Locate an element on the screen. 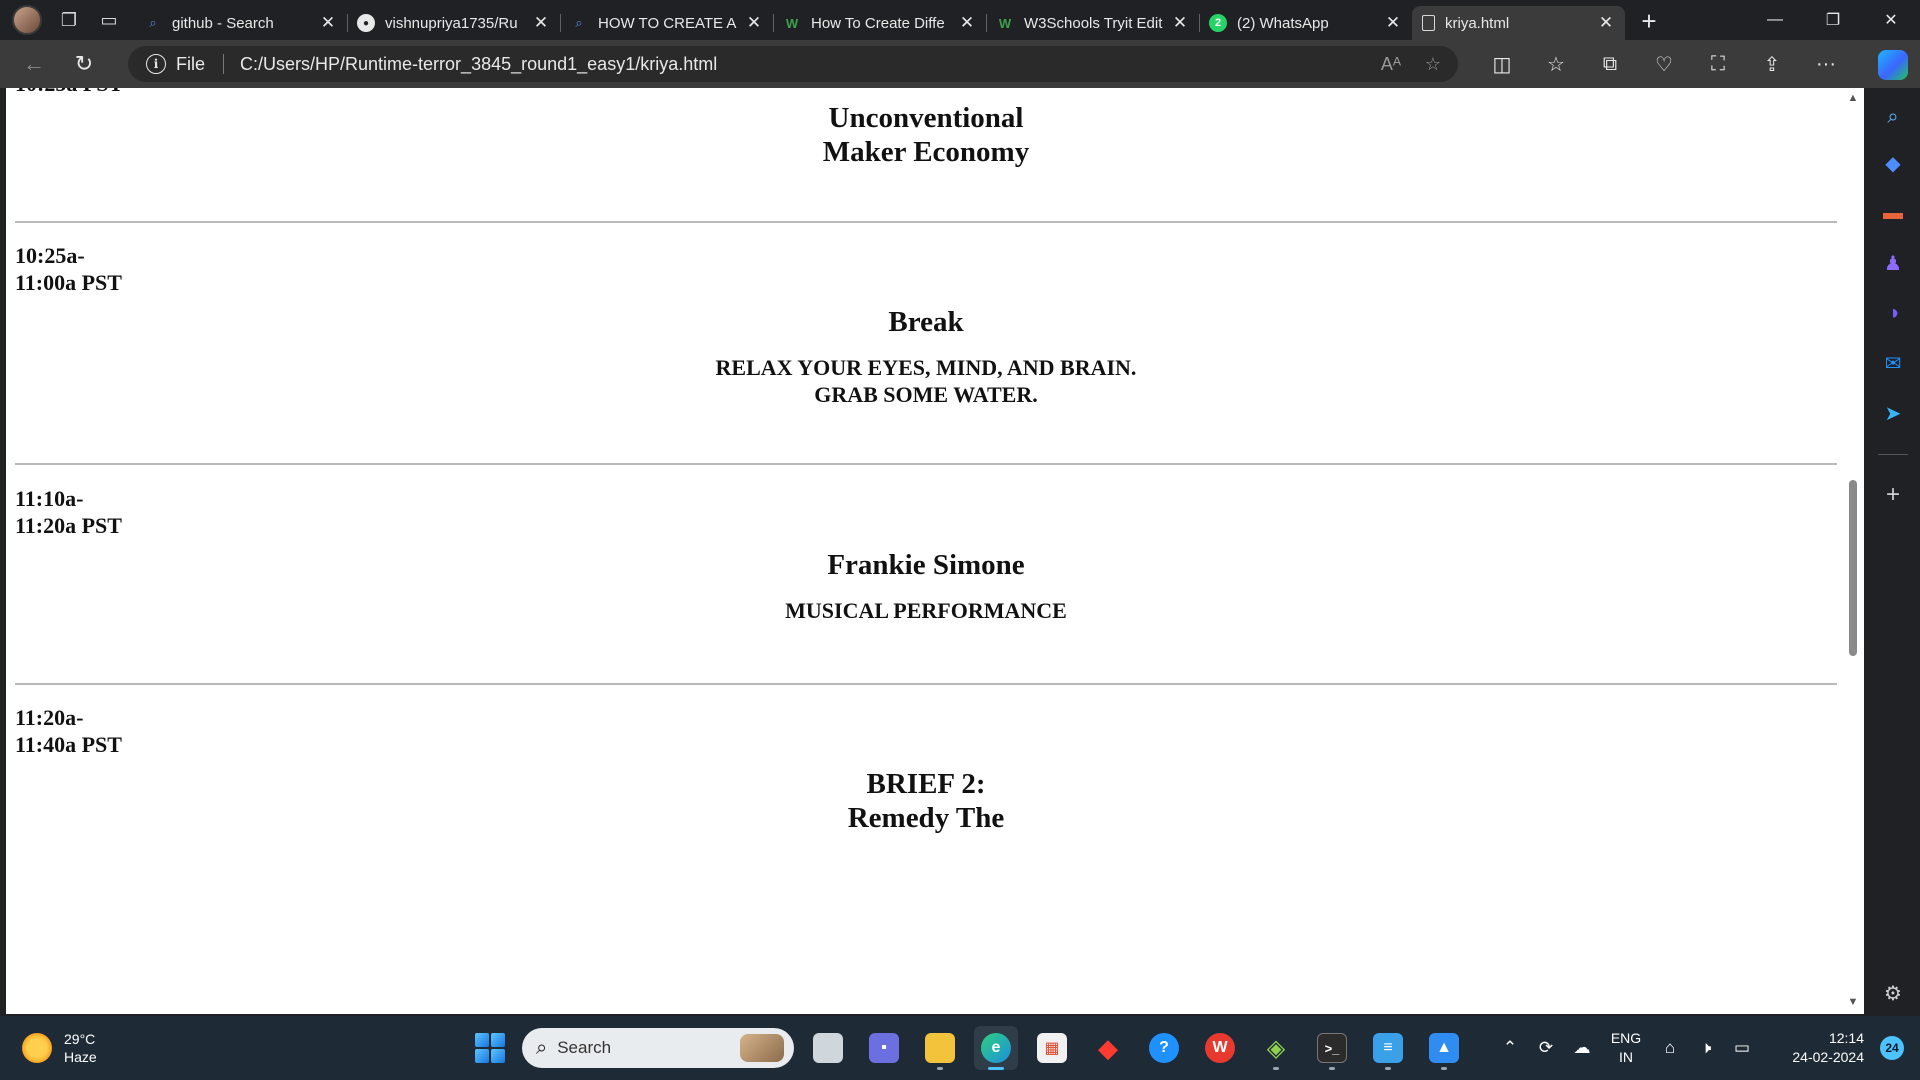 This screenshot has height=1080, width=1920. tab-github-search: ⌕ github - Search ✕ is located at coordinates (240, 23).